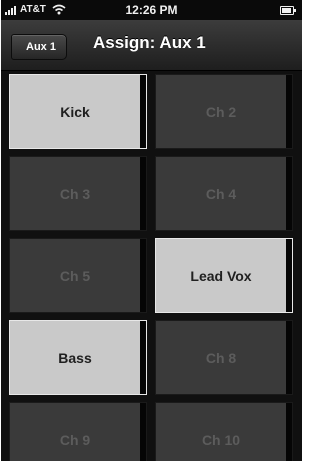 This screenshot has height=461, width=320. I want to click on channel-button: Kick, so click(78, 111).